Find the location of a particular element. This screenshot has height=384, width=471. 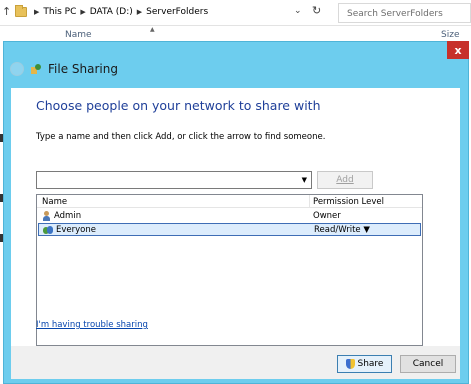

column-header-permission: Permission Level is located at coordinates (348, 202).